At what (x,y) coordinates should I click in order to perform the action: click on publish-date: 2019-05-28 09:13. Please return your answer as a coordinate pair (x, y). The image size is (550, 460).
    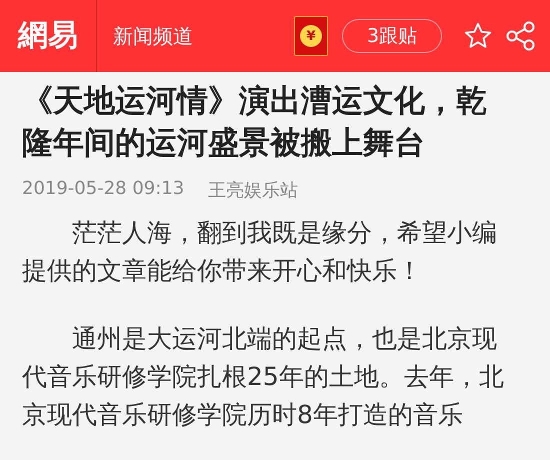
    Looking at the image, I should click on (103, 189).